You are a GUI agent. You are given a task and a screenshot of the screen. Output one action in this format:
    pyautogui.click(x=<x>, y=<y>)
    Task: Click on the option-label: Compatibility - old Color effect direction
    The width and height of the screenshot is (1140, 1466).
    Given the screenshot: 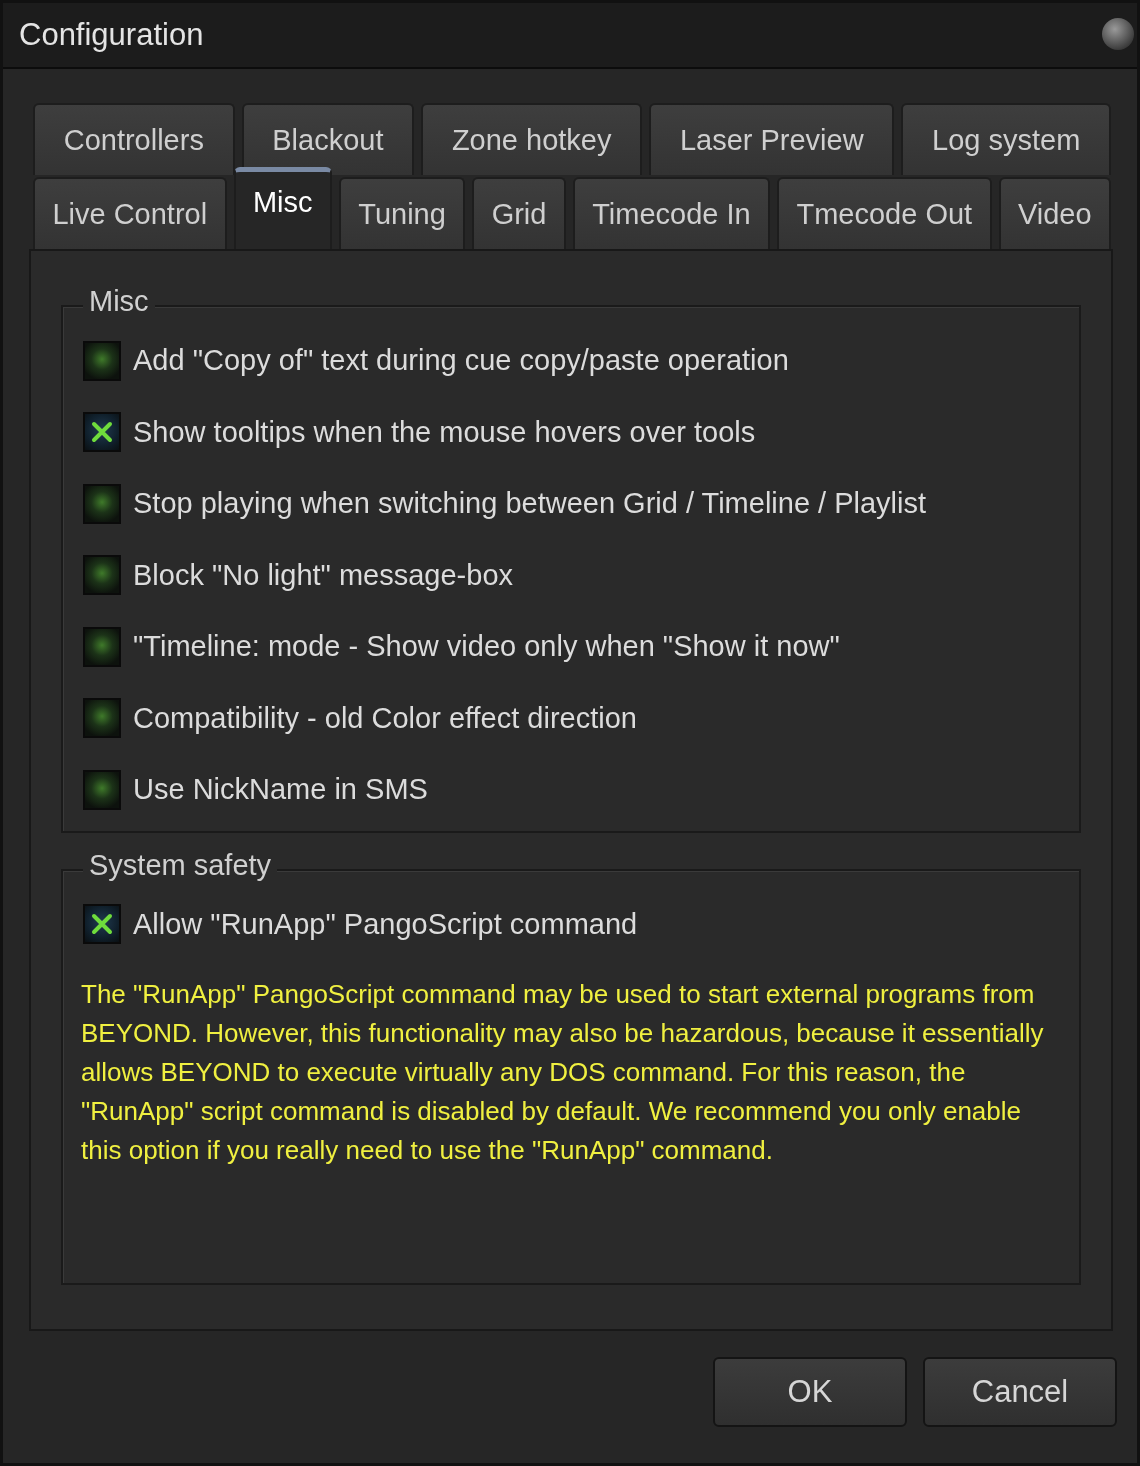 What is the action you would take?
    pyautogui.click(x=385, y=718)
    